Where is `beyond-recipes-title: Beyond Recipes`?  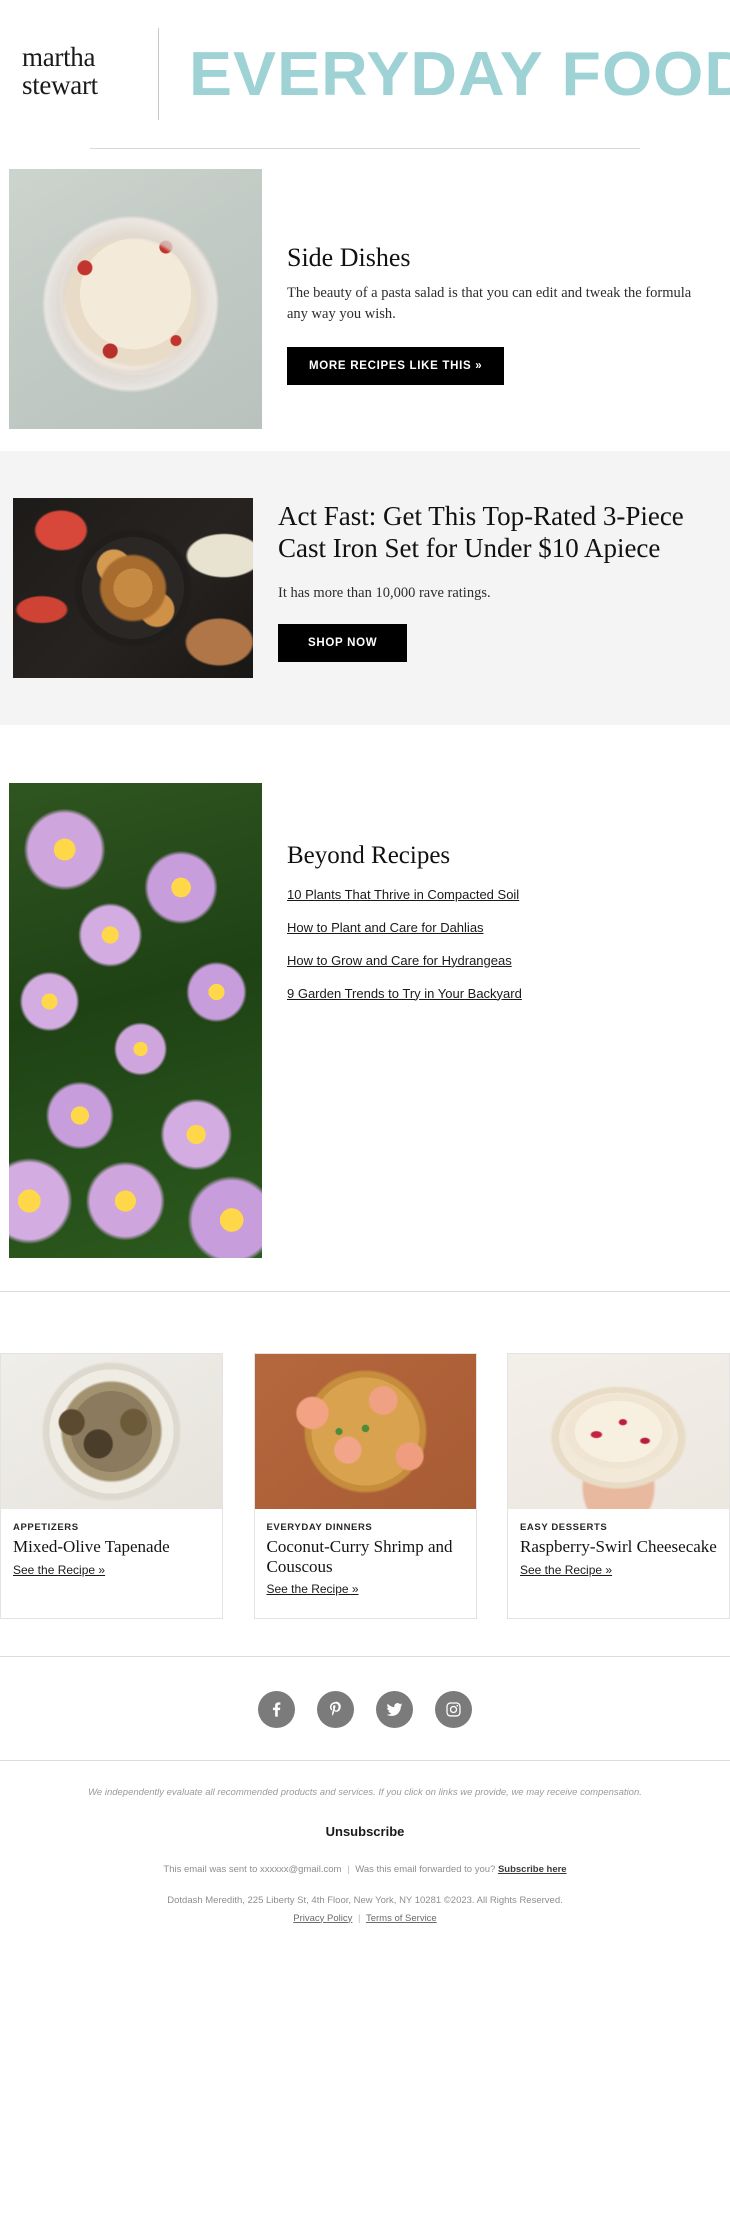
beyond-recipes-title: Beyond Recipes is located at coordinates (369, 855).